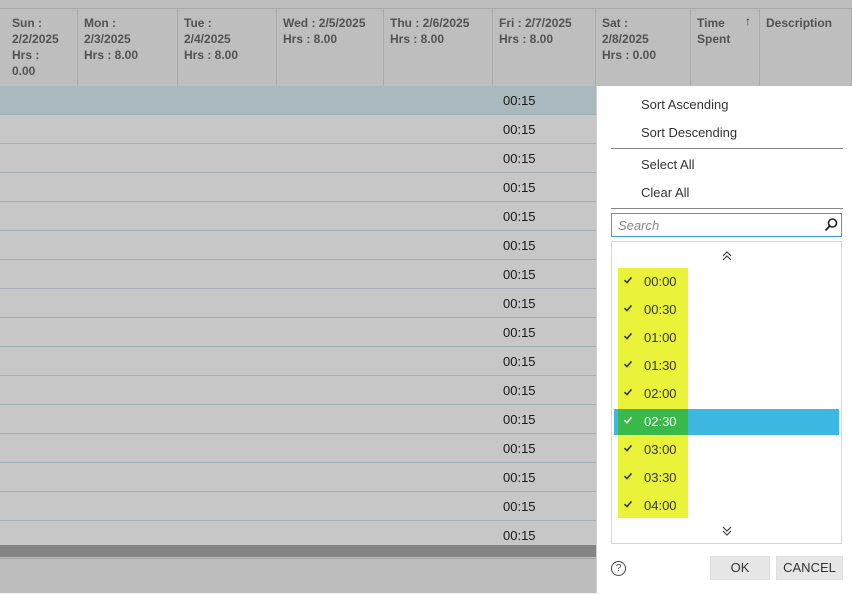 This screenshot has height=594, width=852. Describe the element at coordinates (717, 225) in the screenshot. I see `search-input` at that location.